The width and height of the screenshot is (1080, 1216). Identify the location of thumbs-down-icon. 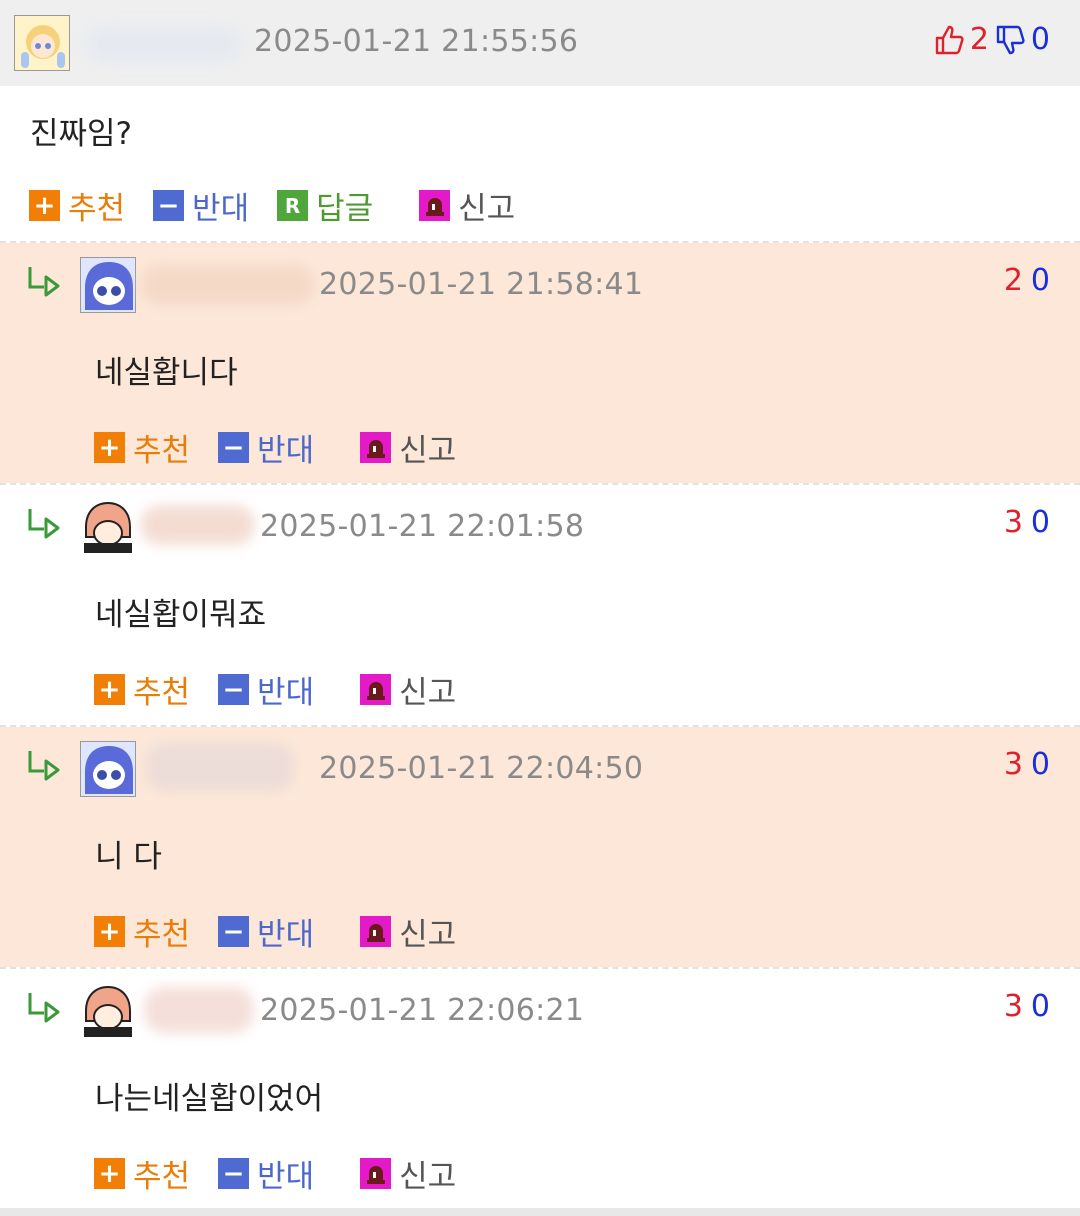
(1011, 40).